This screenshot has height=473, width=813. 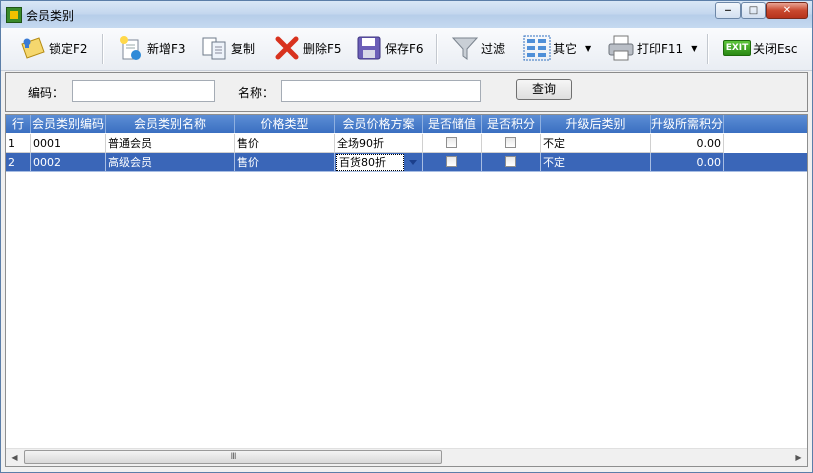 What do you see at coordinates (215, 48) in the screenshot?
I see `copy-icon` at bounding box center [215, 48].